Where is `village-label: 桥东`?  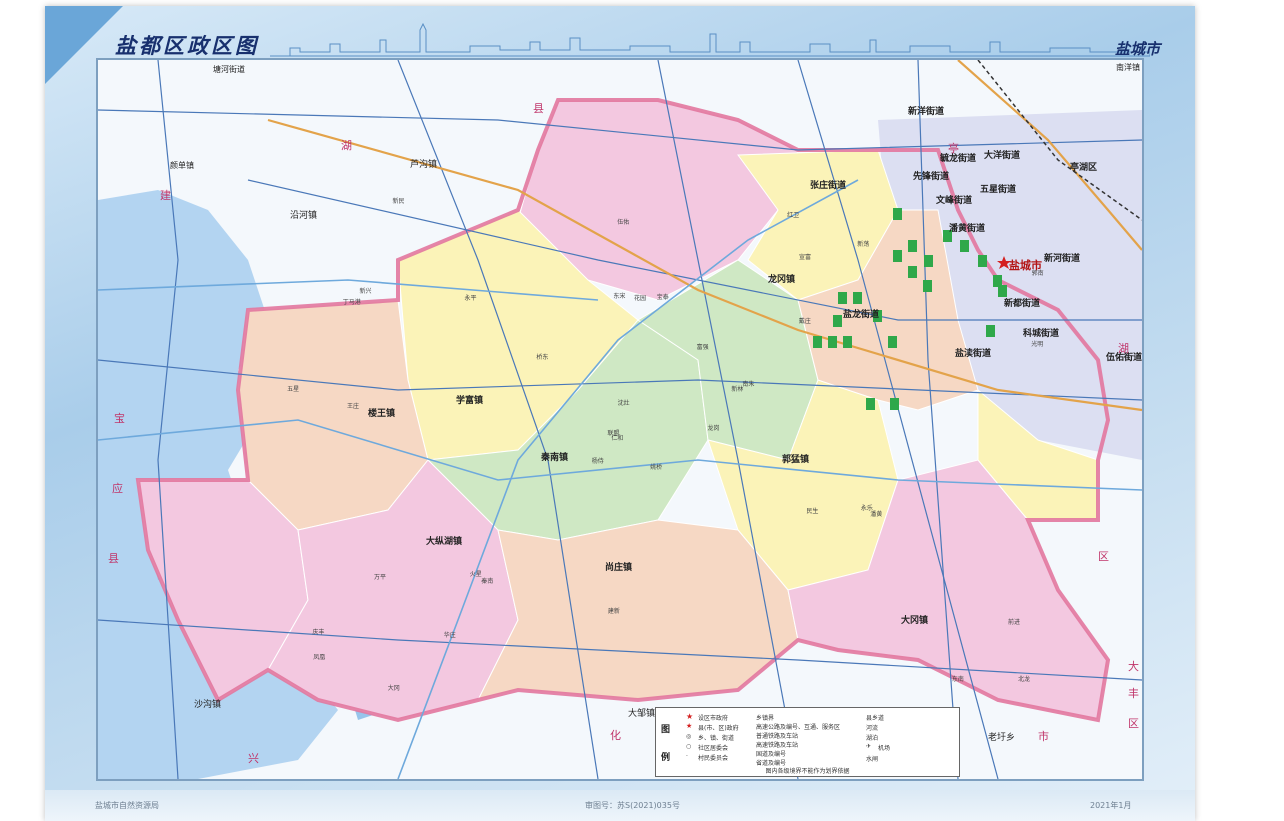 village-label: 桥东 is located at coordinates (542, 358).